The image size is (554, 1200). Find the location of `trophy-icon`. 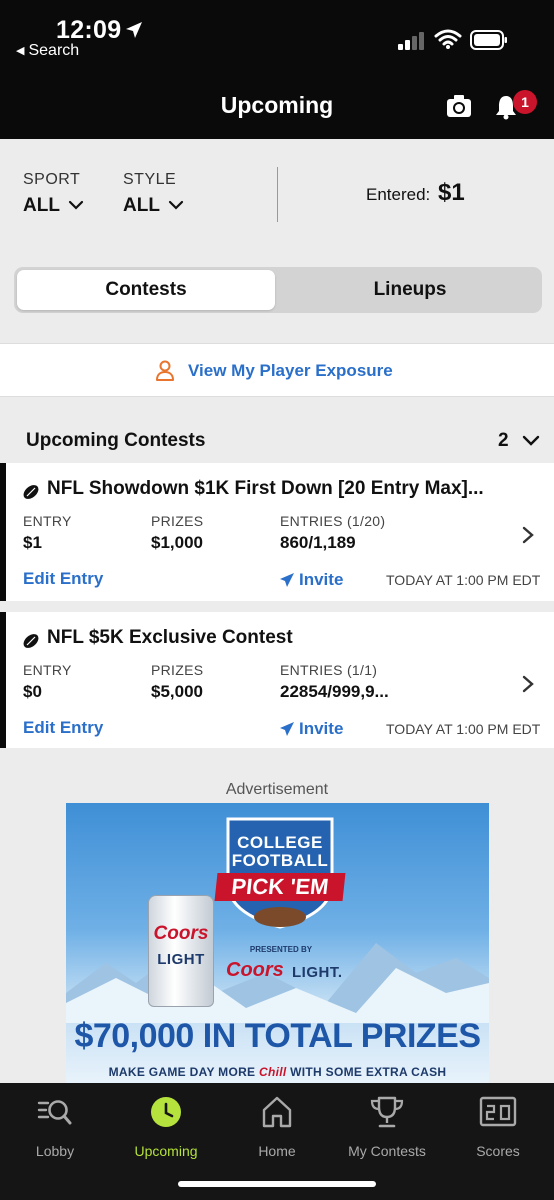

trophy-icon is located at coordinates (387, 1112).